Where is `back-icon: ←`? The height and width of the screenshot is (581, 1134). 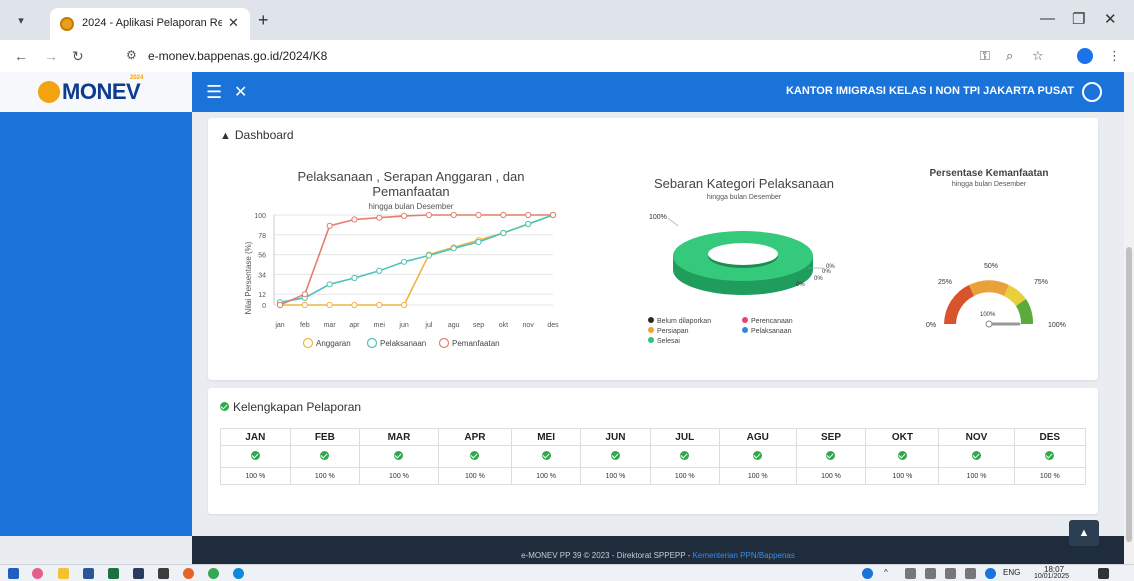 back-icon: ← is located at coordinates (21, 56).